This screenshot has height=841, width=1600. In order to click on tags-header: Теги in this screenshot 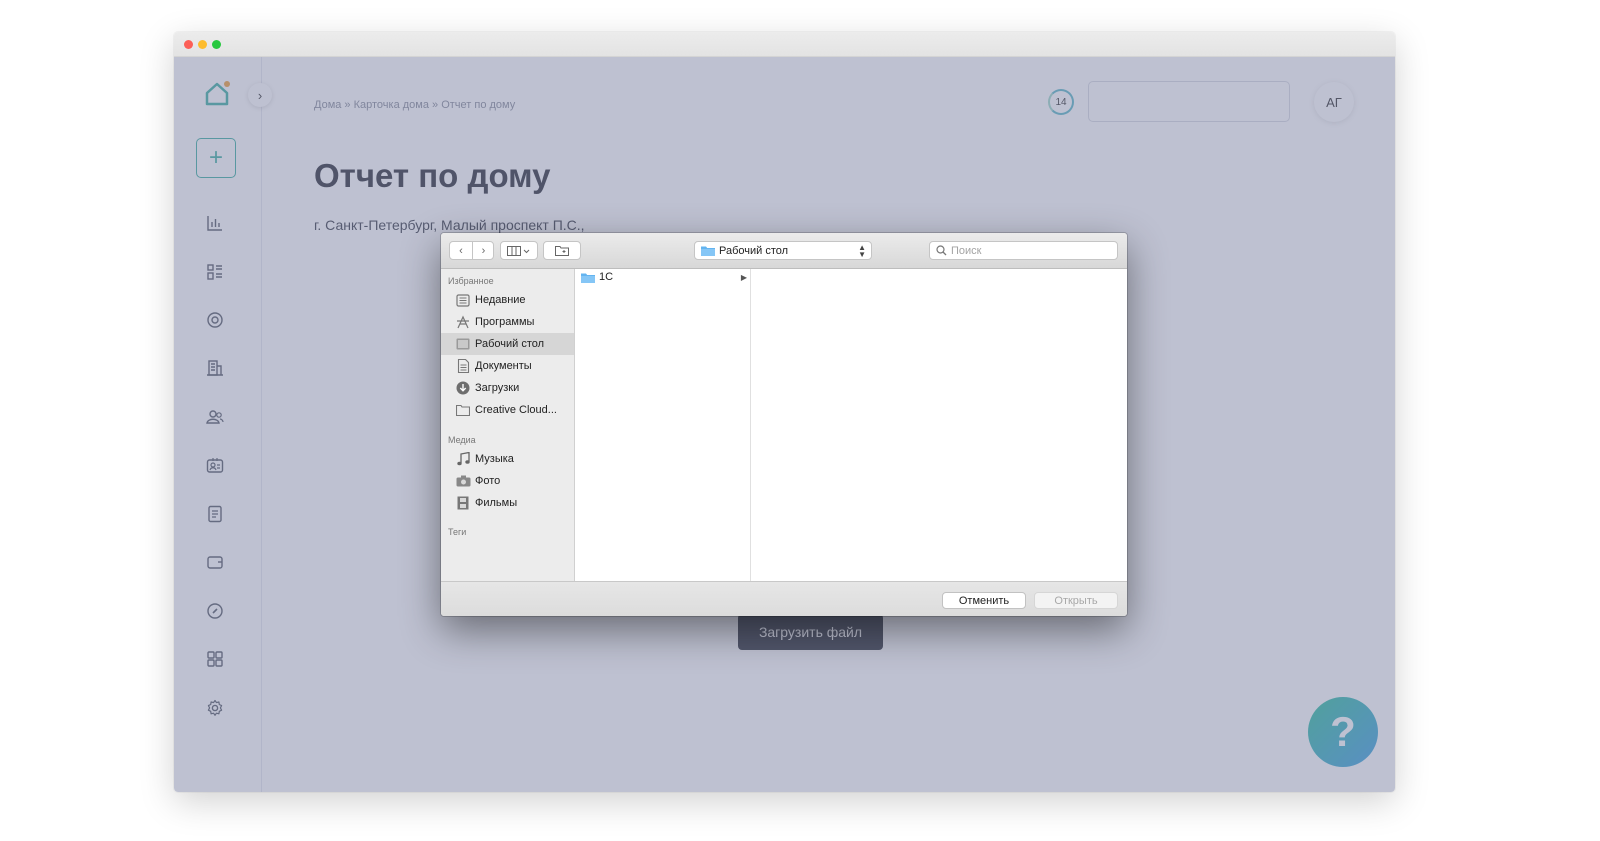, I will do `click(457, 532)`.